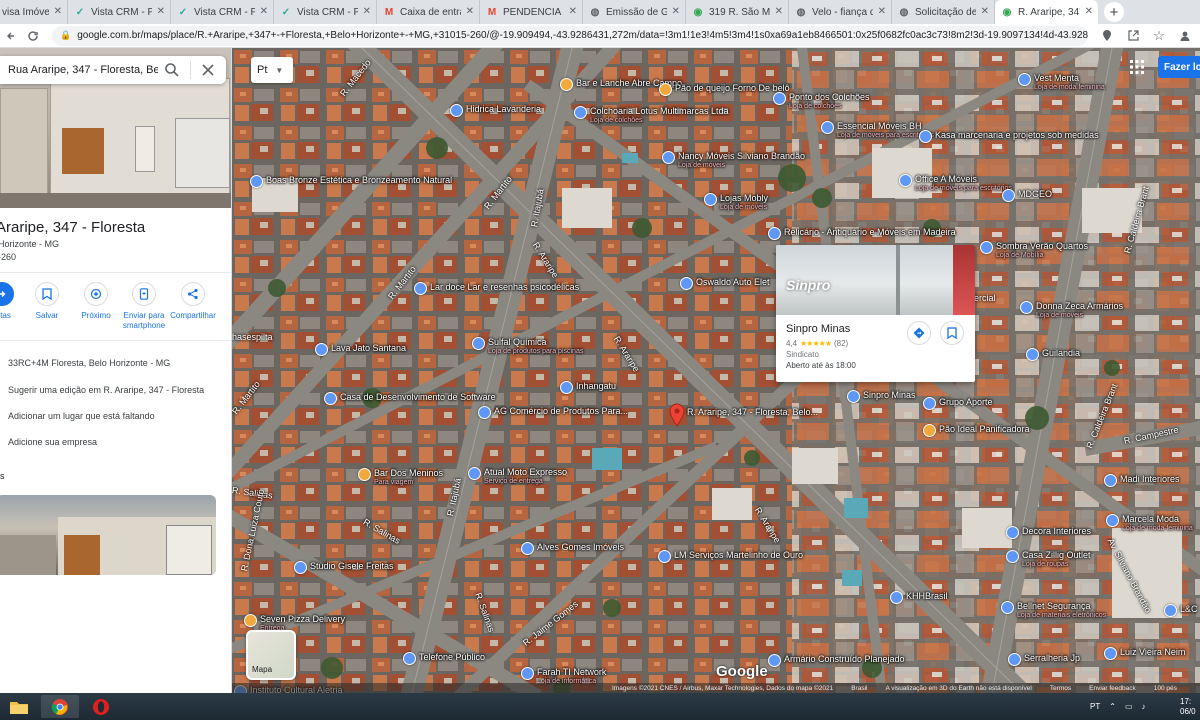 The image size is (1200, 720). Describe the element at coordinates (60, 706) in the screenshot. I see `chrome-icon` at that location.